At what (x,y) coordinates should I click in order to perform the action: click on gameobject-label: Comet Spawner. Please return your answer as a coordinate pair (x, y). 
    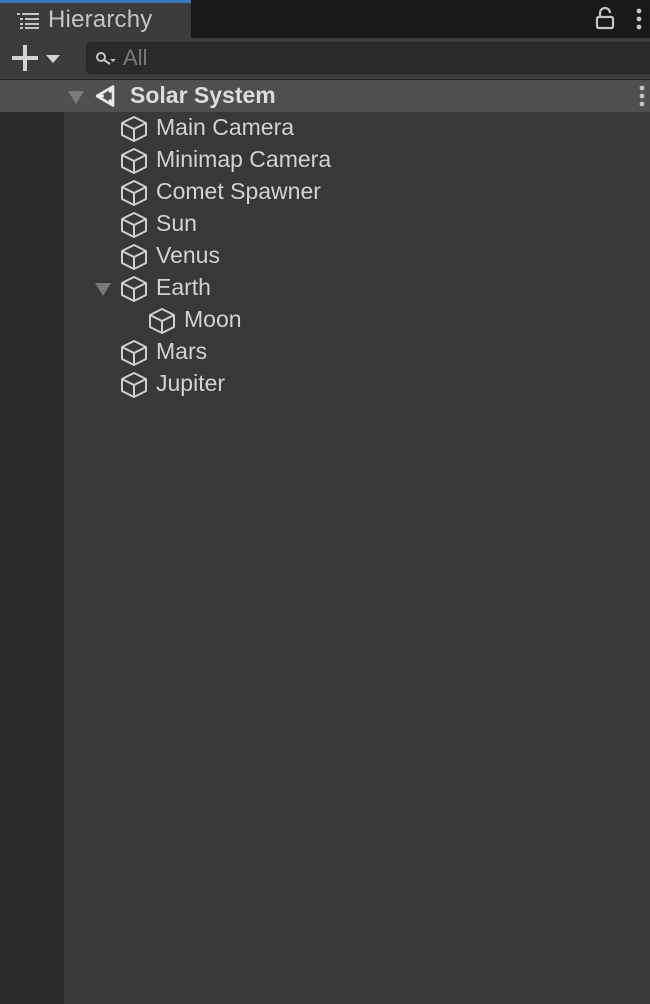
    Looking at the image, I should click on (238, 191).